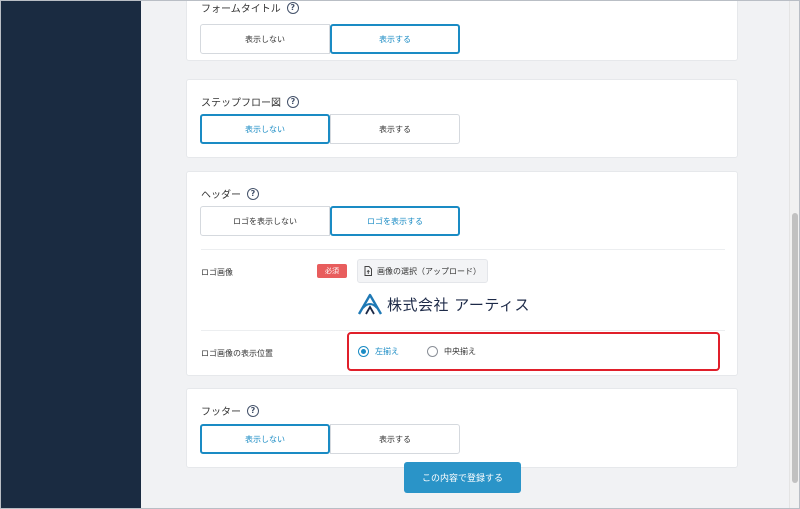 This screenshot has height=509, width=800. What do you see at coordinates (265, 221) in the screenshot?
I see `header-hide-logo-button: ロゴを表示しない` at bounding box center [265, 221].